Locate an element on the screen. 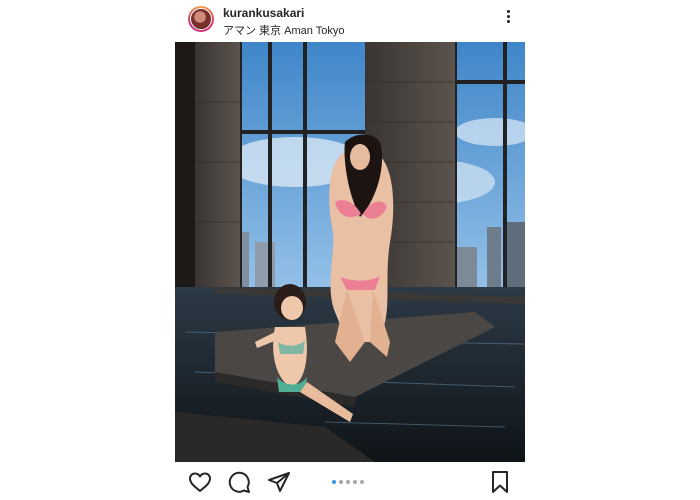  carousel-dot-active is located at coordinates (334, 482).